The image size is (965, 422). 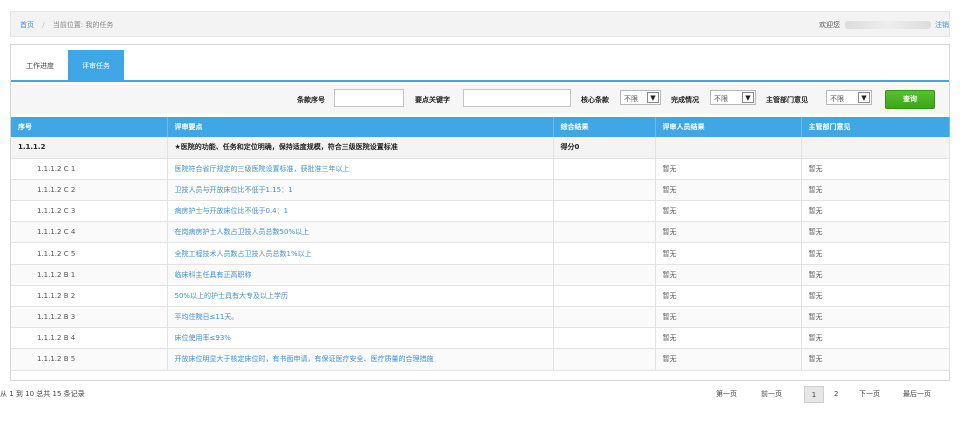 I want to click on review-point-link: 床位使用率≤93%, so click(x=203, y=338).